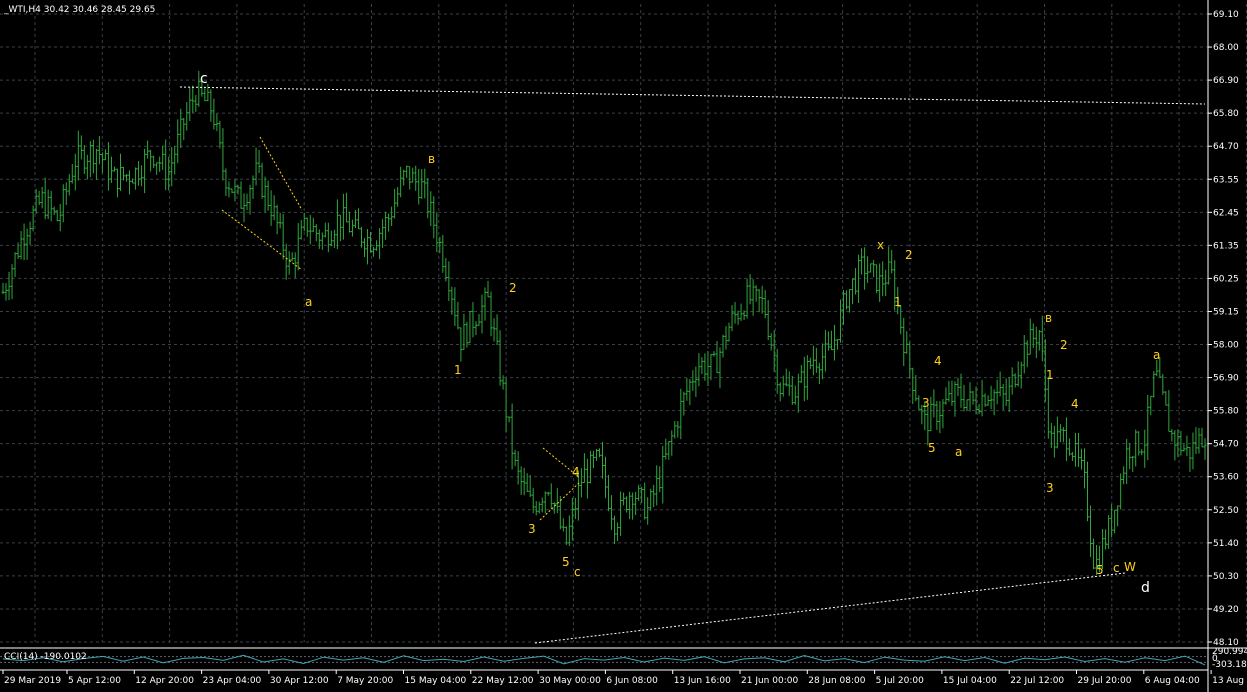 The height and width of the screenshot is (692, 1247). Describe the element at coordinates (458, 370) in the screenshot. I see `wave-label-w1: 1` at that location.